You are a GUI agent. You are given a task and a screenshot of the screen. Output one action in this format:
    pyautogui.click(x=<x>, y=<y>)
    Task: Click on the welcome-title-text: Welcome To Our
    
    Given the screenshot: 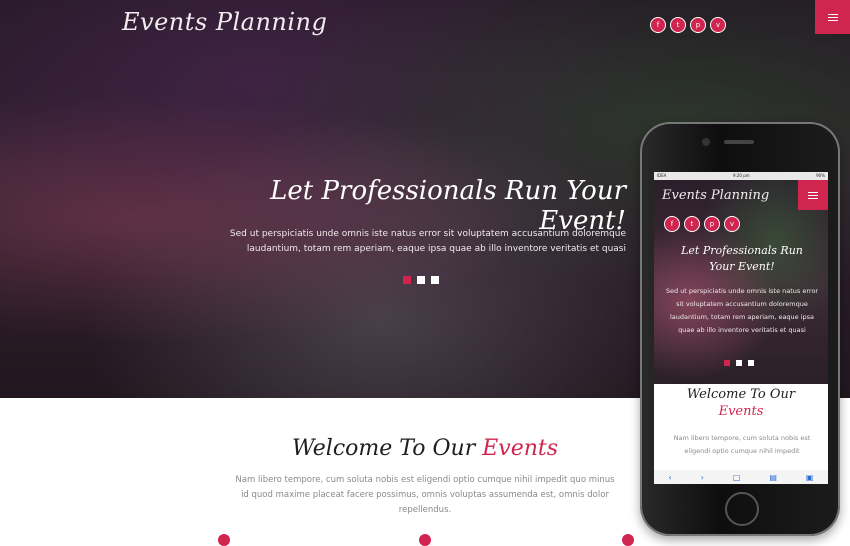 What is the action you would take?
    pyautogui.click(x=383, y=448)
    